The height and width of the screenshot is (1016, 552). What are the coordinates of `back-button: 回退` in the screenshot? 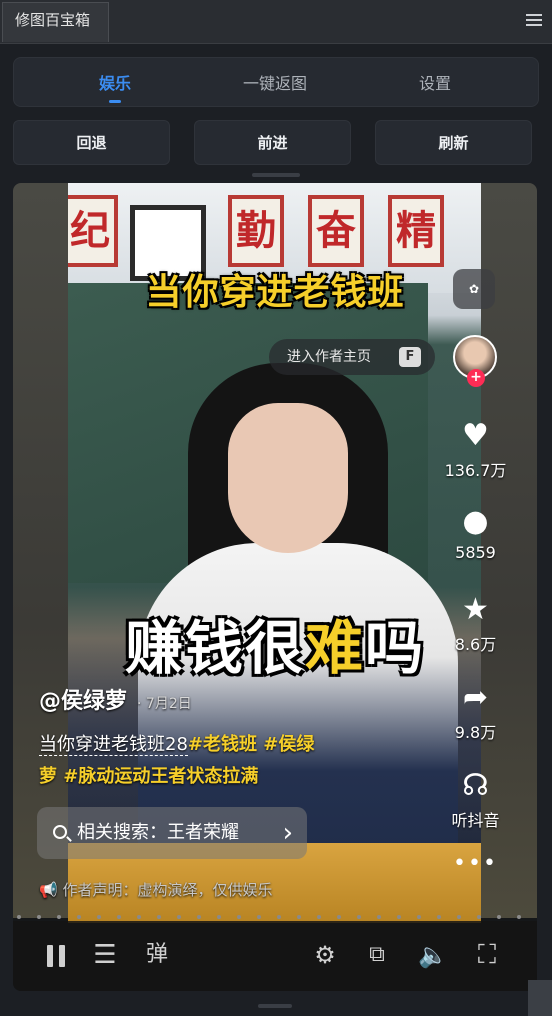 It's located at (91, 142).